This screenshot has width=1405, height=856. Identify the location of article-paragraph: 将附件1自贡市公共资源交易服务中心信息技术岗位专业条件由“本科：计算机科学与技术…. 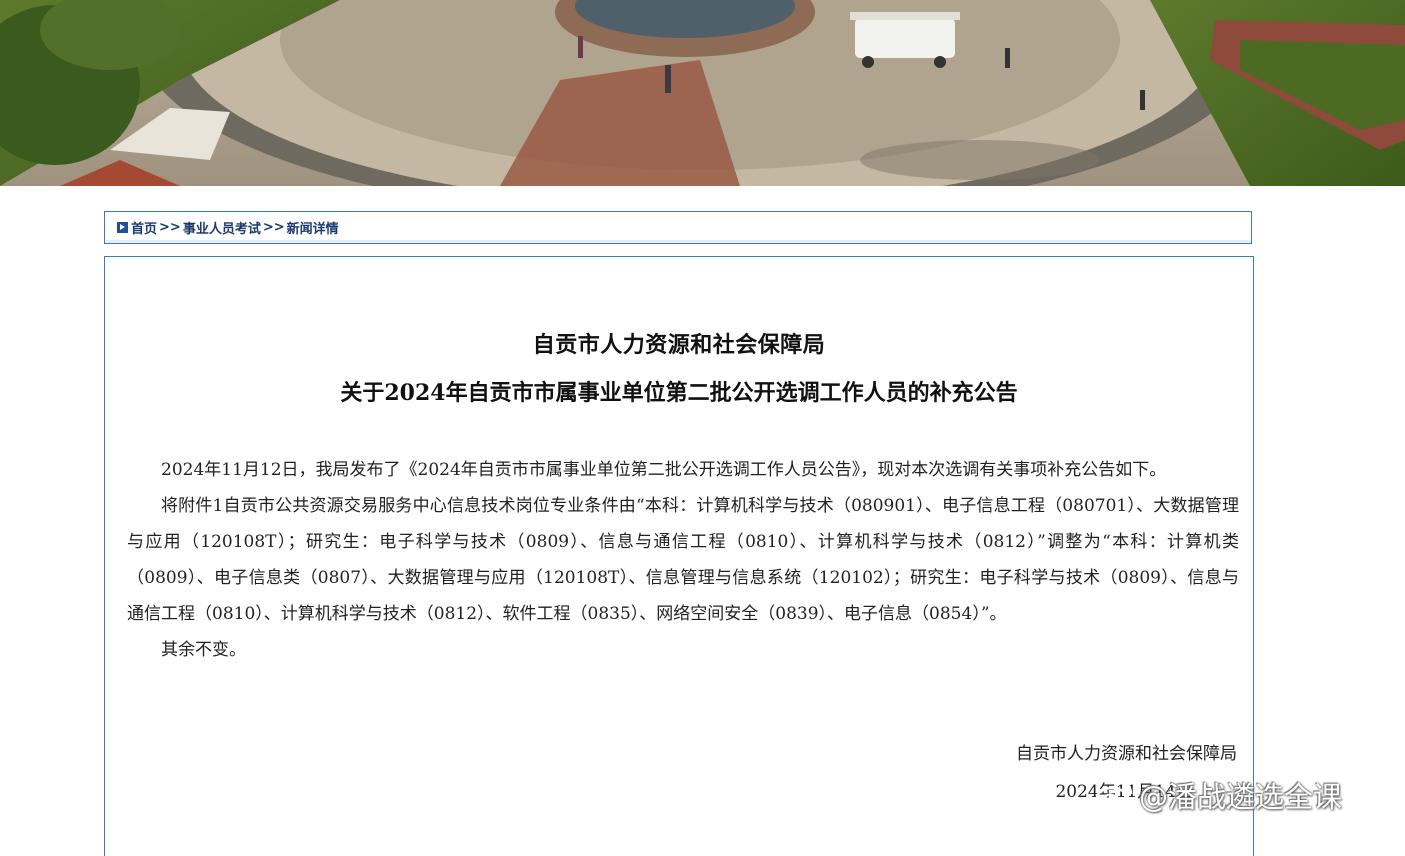
(683, 560).